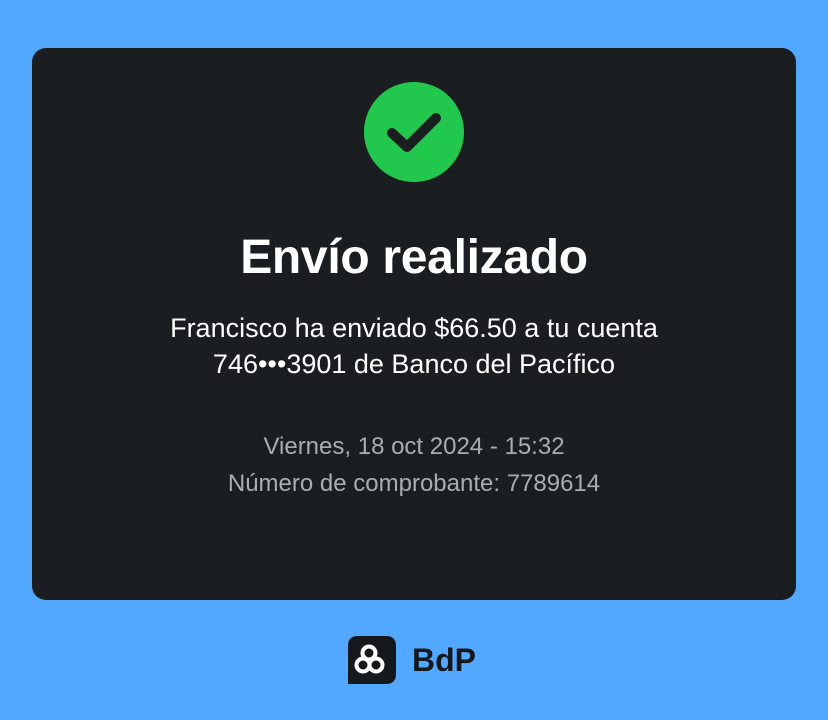 This screenshot has height=720, width=828. Describe the element at coordinates (414, 364) in the screenshot. I see `transfer-message-line-2: 746•••3901 de Banco del Pacífico` at that location.